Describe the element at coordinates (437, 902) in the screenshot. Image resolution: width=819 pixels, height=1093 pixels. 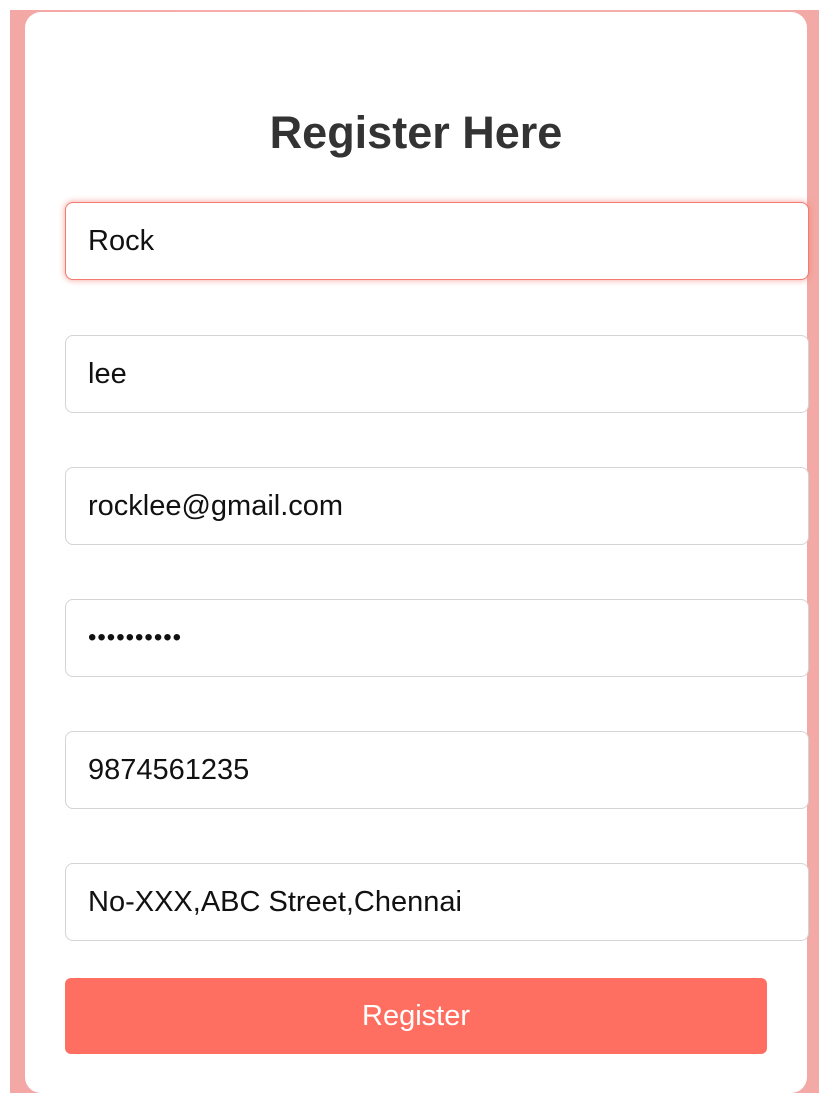
I see `address-input` at that location.